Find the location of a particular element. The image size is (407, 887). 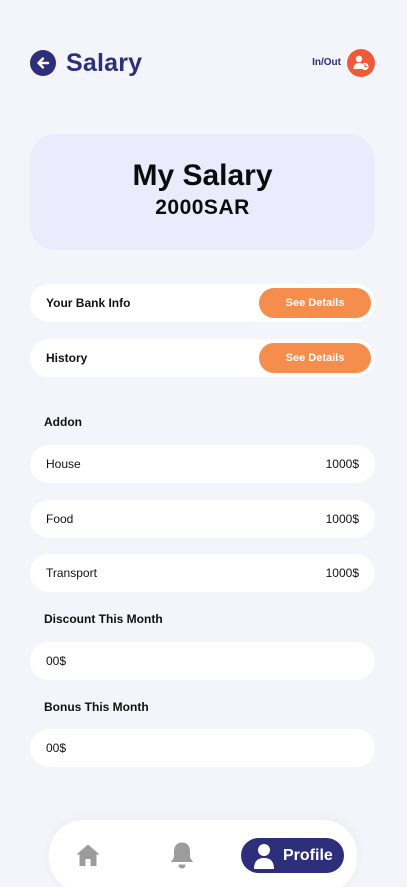

bottom-nav: Profile is located at coordinates (203, 853).